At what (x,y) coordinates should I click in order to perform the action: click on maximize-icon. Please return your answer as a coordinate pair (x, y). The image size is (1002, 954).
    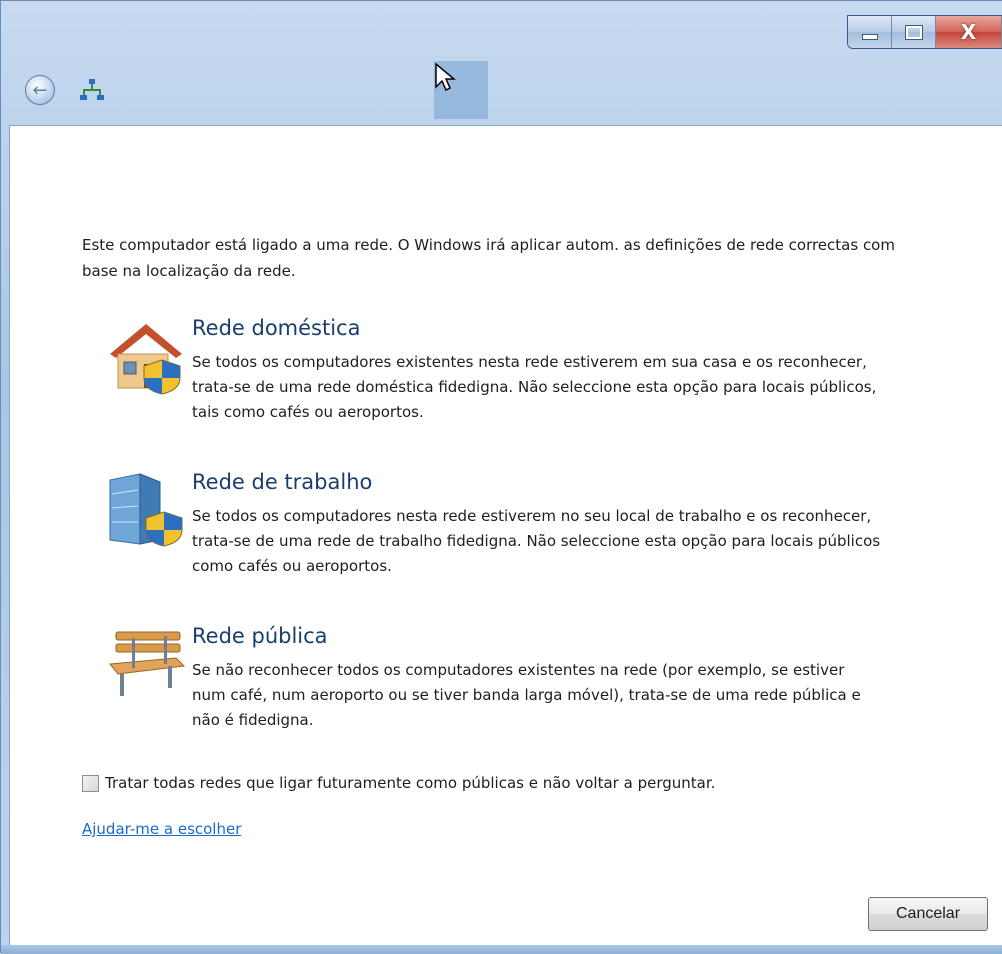
    Looking at the image, I should click on (913, 32).